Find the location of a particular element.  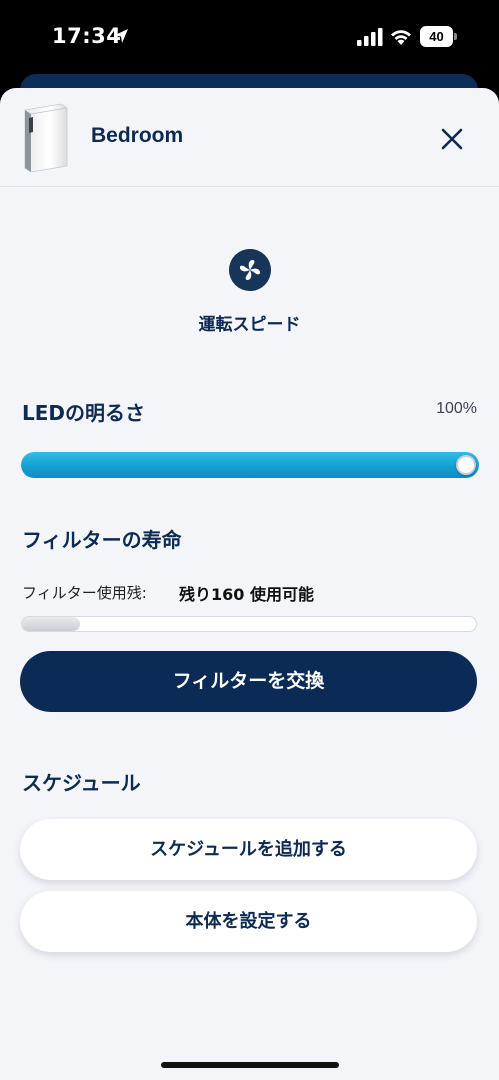

device-settings-button: 本体を設定する is located at coordinates (248, 921).